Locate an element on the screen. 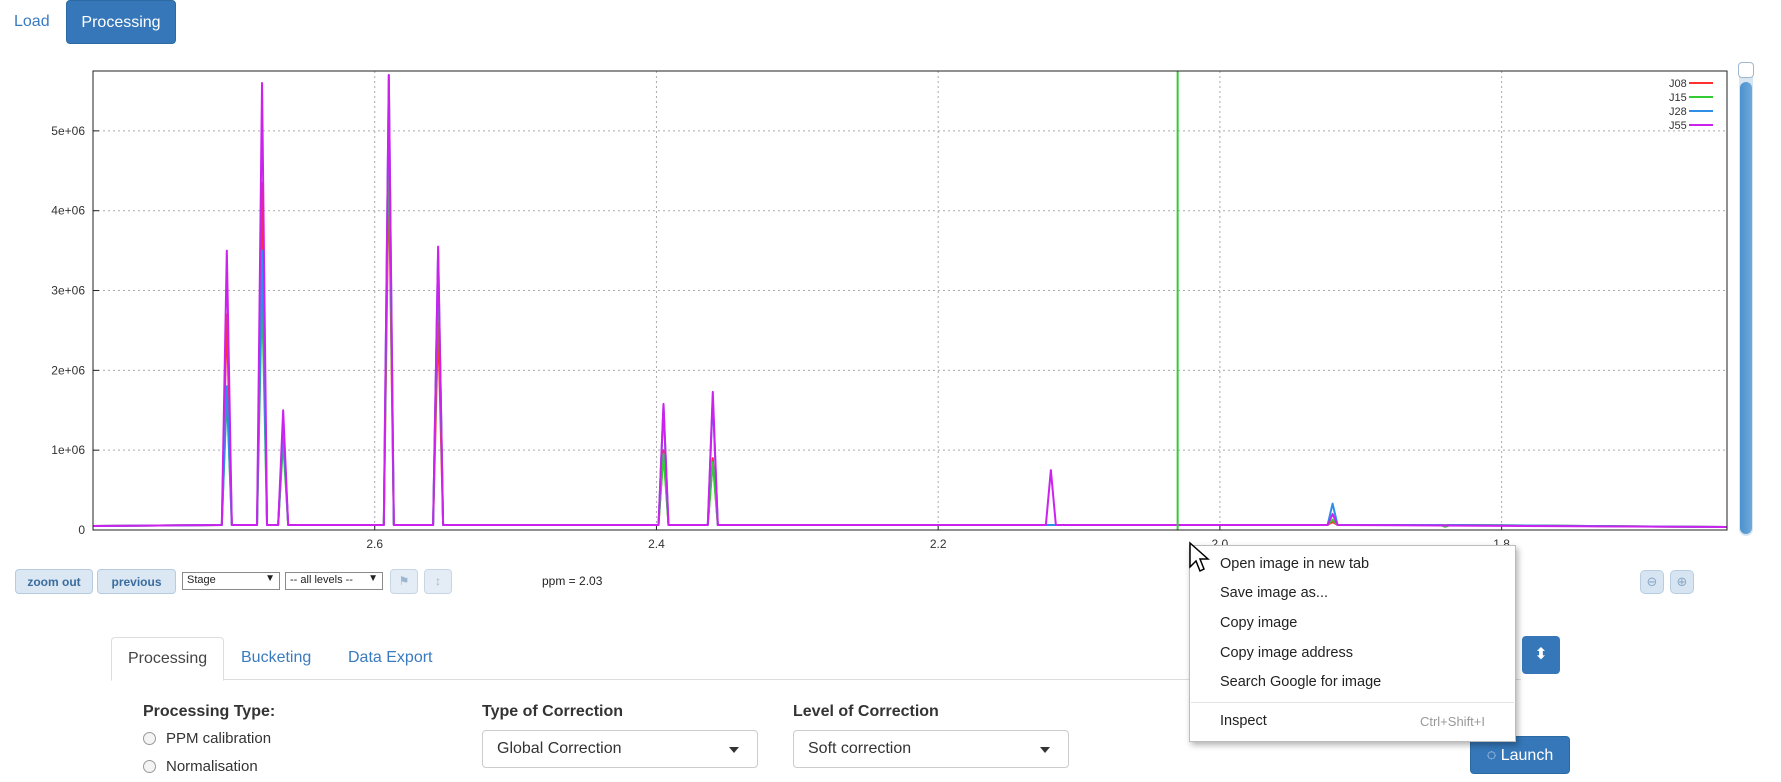 This screenshot has height=782, width=1781. x-tick-label: 2.6 is located at coordinates (374, 544).